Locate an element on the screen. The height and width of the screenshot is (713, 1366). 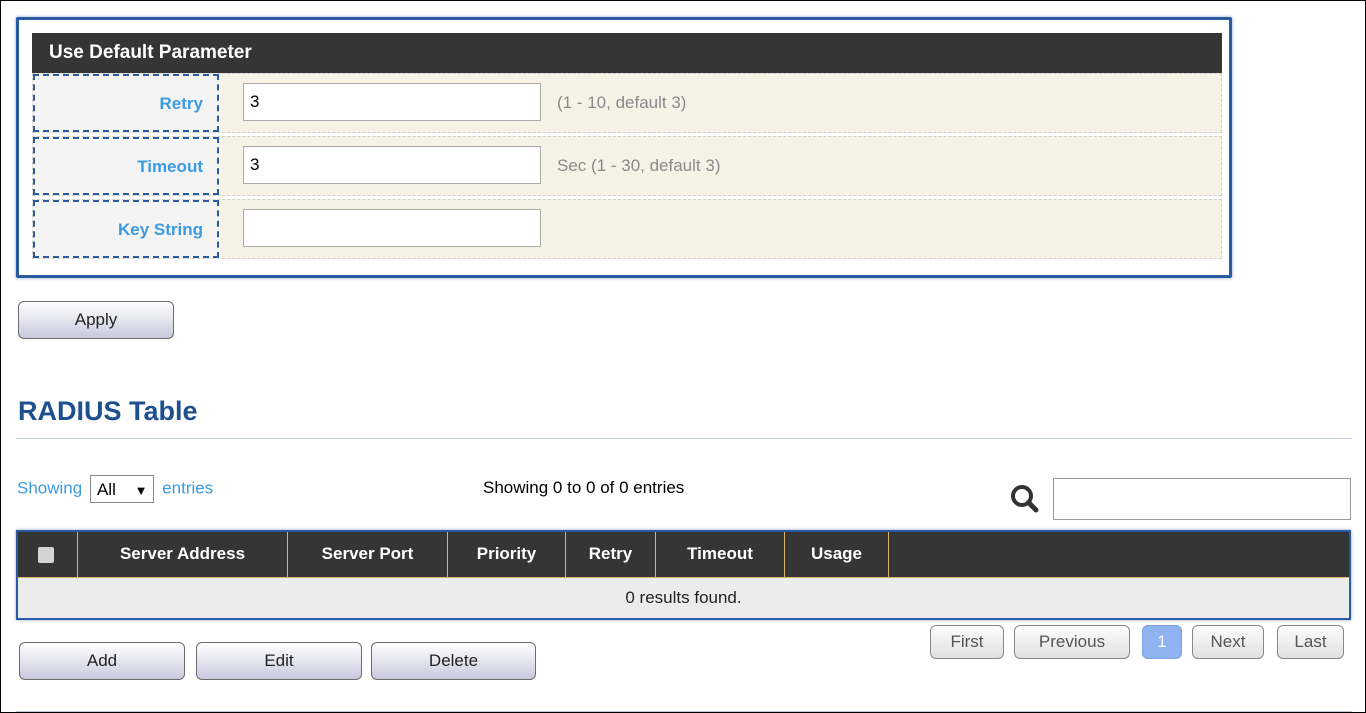
bottom-divider is located at coordinates (684, 711).